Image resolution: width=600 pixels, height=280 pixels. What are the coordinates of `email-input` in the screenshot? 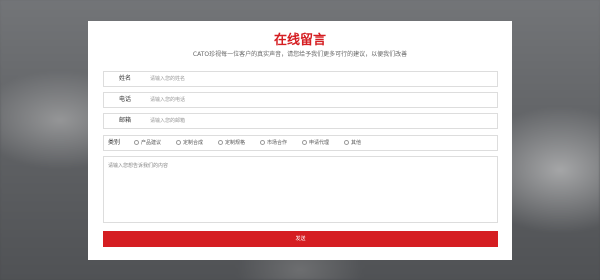 It's located at (320, 121).